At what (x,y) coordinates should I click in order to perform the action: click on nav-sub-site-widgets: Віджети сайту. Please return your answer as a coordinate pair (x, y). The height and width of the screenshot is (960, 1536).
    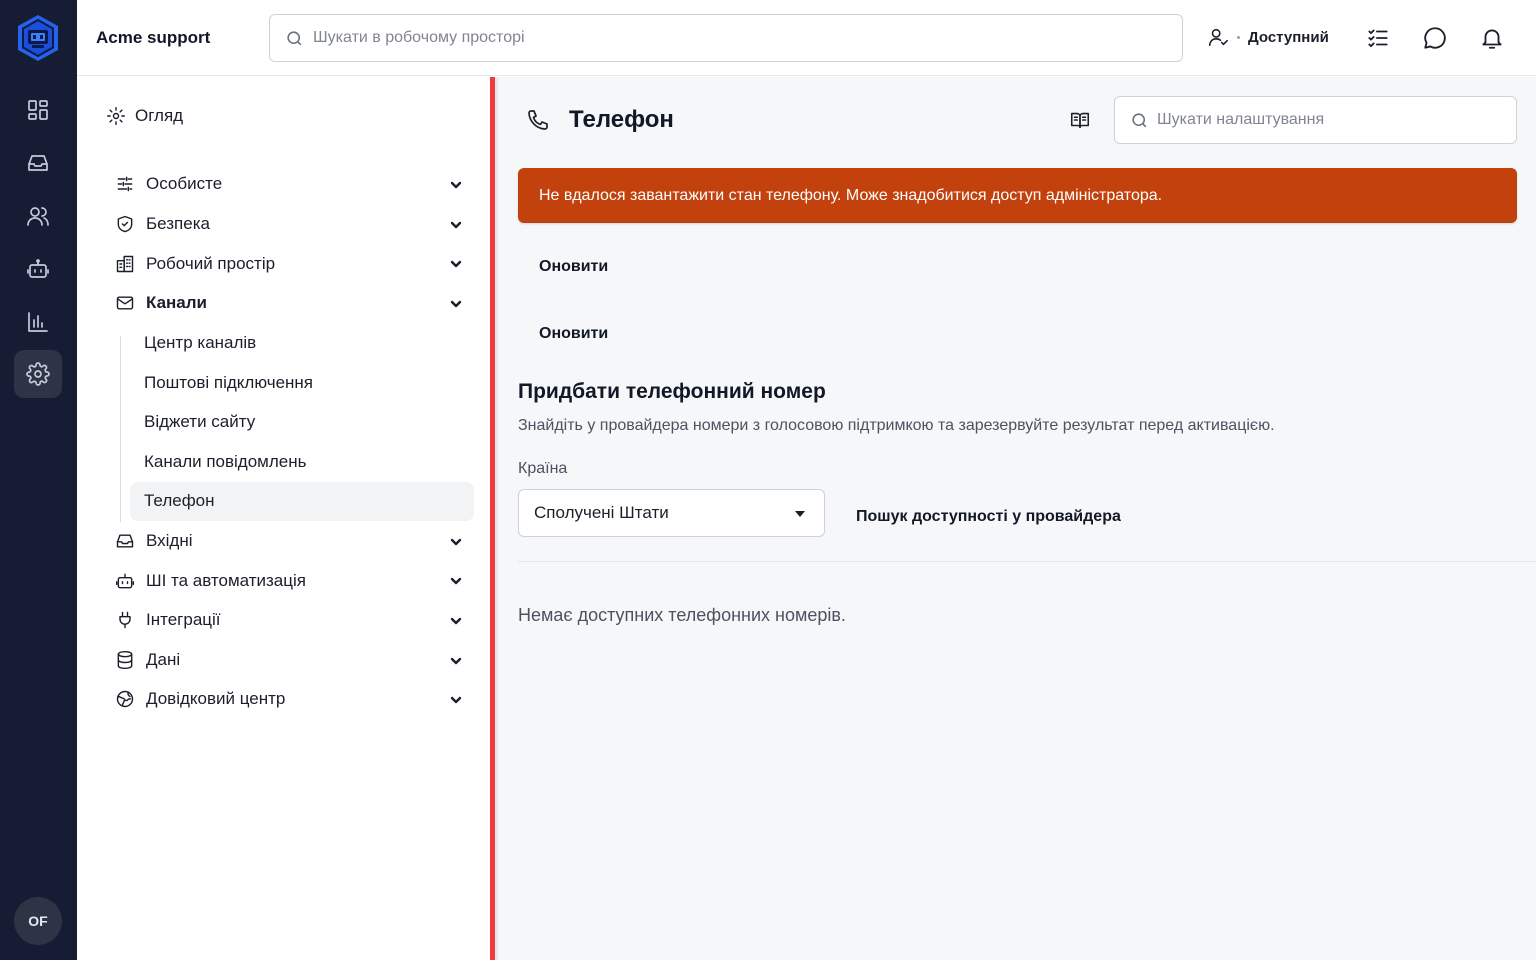
    Looking at the image, I should click on (199, 422).